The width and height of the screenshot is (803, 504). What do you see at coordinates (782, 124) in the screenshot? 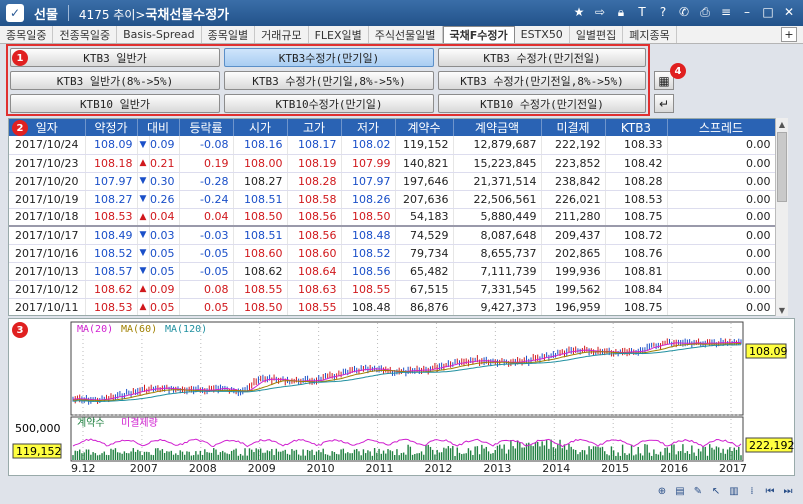
I see `scroll-up-icon: ▲` at bounding box center [782, 124].